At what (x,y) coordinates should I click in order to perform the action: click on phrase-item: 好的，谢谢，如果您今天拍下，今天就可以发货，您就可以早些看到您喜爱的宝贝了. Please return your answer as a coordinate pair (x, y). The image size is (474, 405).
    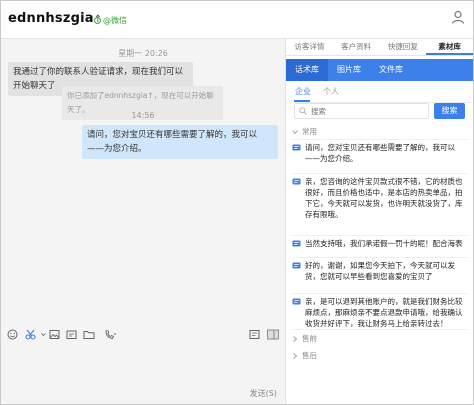
    Looking at the image, I should click on (380, 273).